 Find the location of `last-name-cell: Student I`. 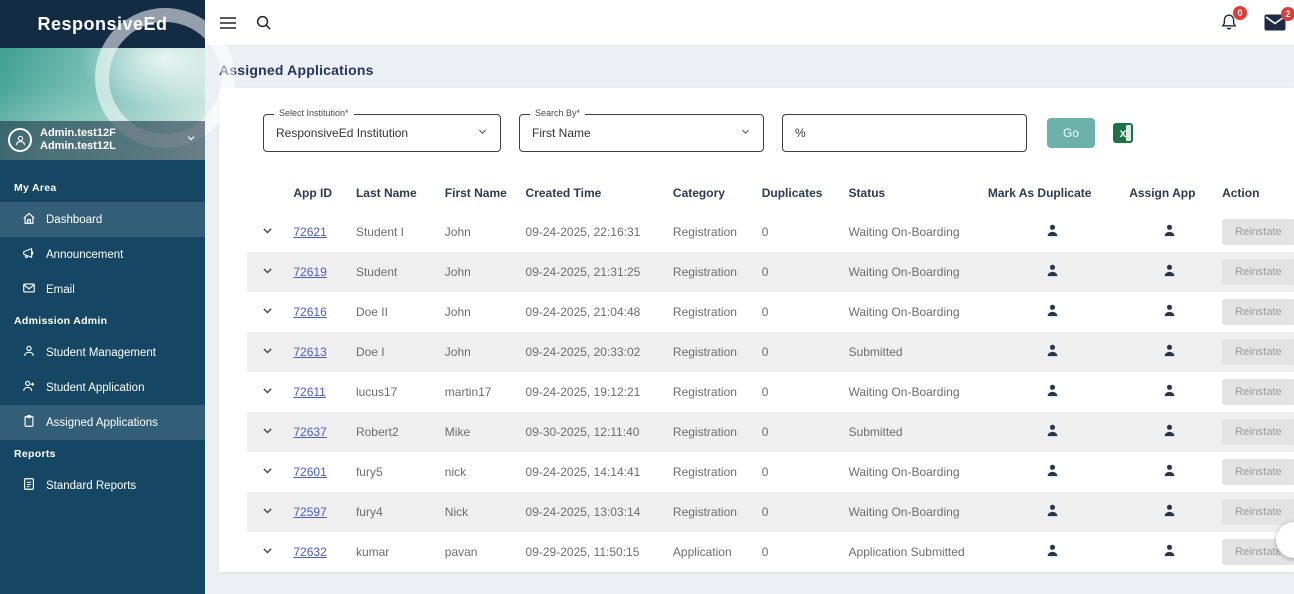

last-name-cell: Student I is located at coordinates (379, 232).